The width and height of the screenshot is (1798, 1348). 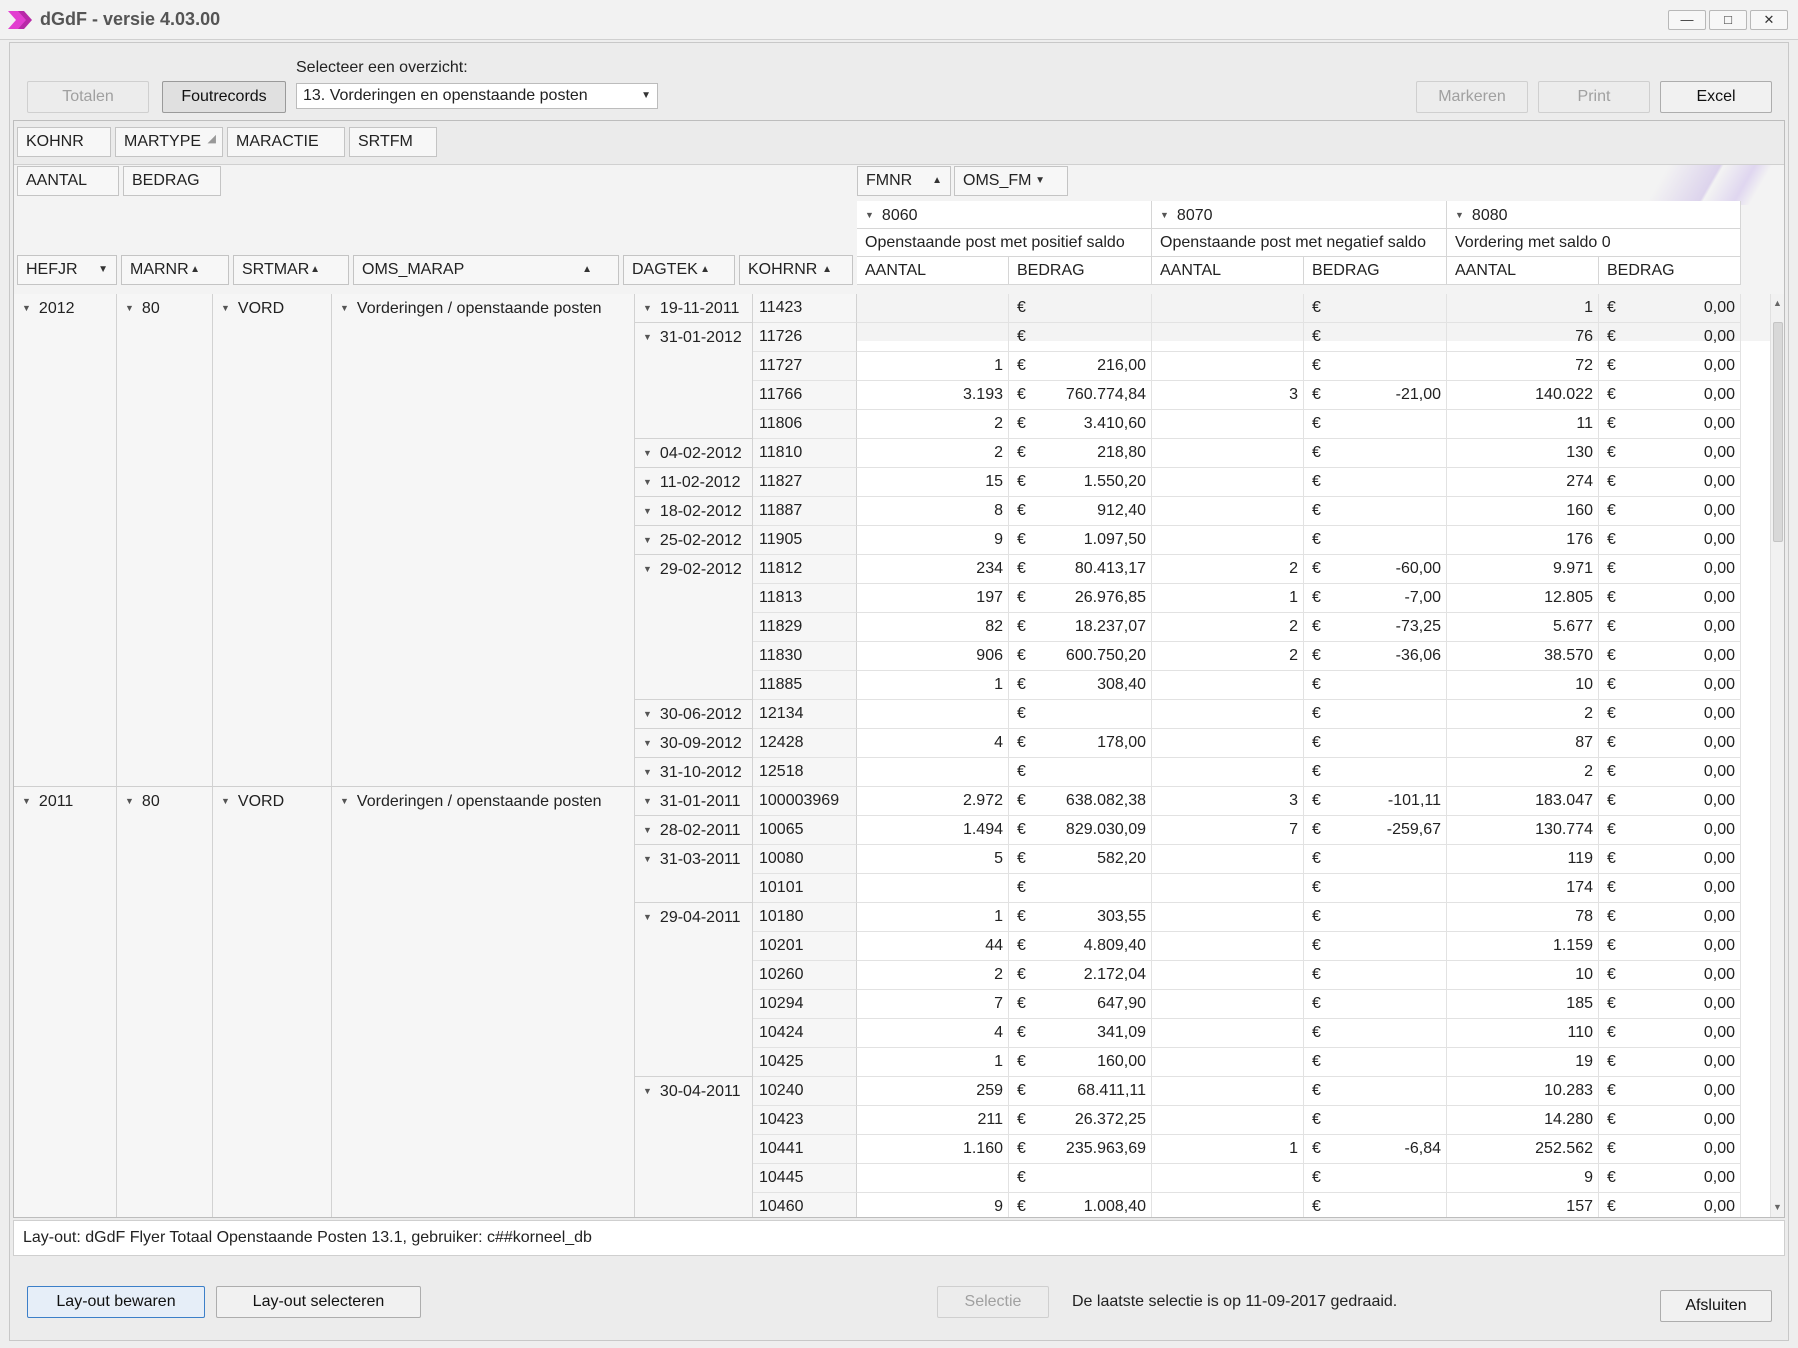 What do you see at coordinates (805, 569) in the screenshot?
I see `kohrnr-cell: 11812` at bounding box center [805, 569].